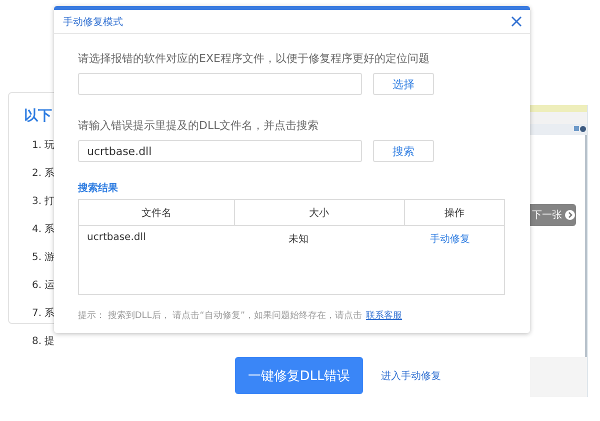  What do you see at coordinates (403, 151) in the screenshot?
I see `search-button: 搜索` at bounding box center [403, 151].